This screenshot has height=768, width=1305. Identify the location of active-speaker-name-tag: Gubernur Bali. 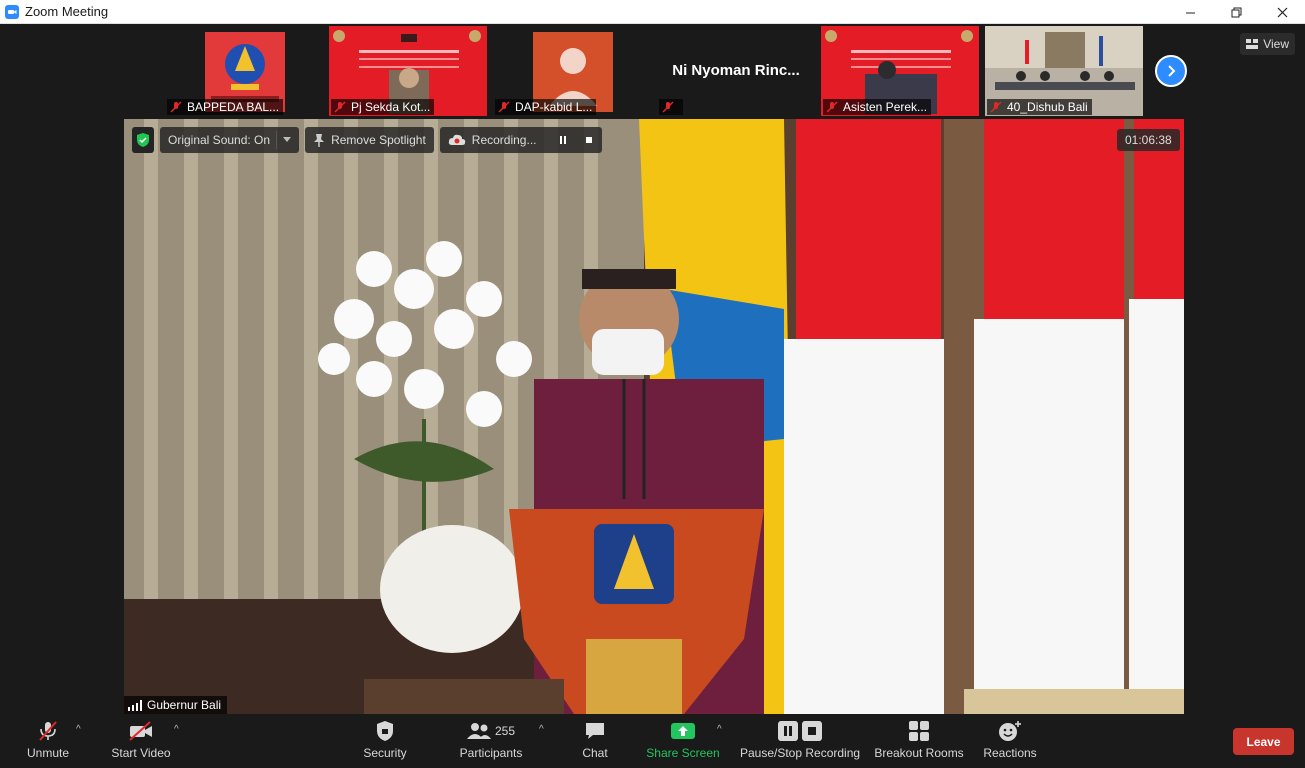
(176, 705).